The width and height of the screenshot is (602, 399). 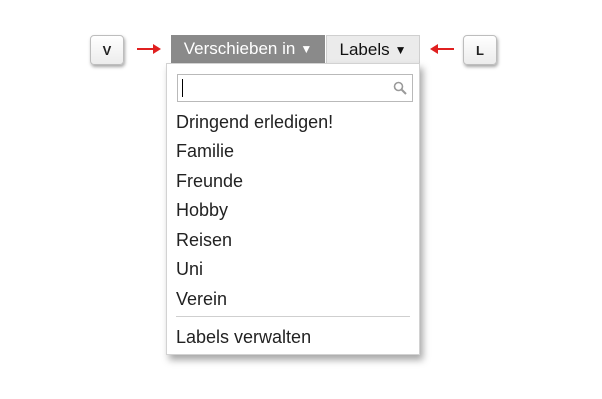 What do you see at coordinates (149, 49) in the screenshot?
I see `arrow-right-icon` at bounding box center [149, 49].